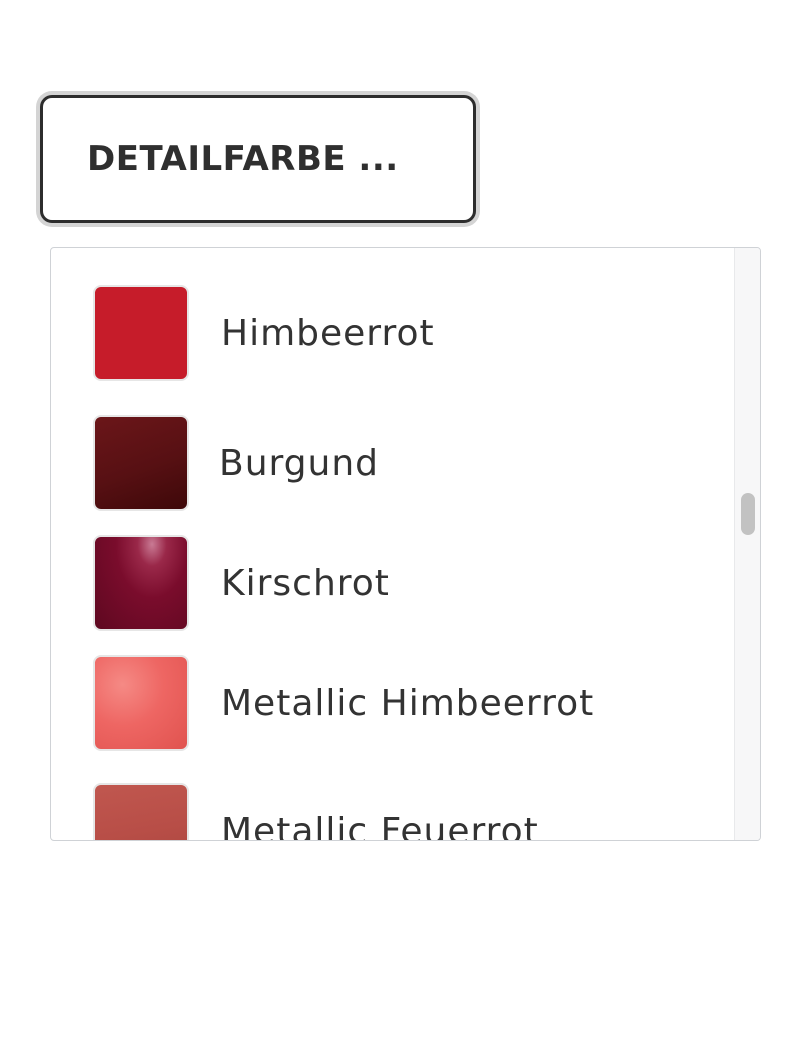  I want to click on dropdown-scrollbar, so click(747, 544).